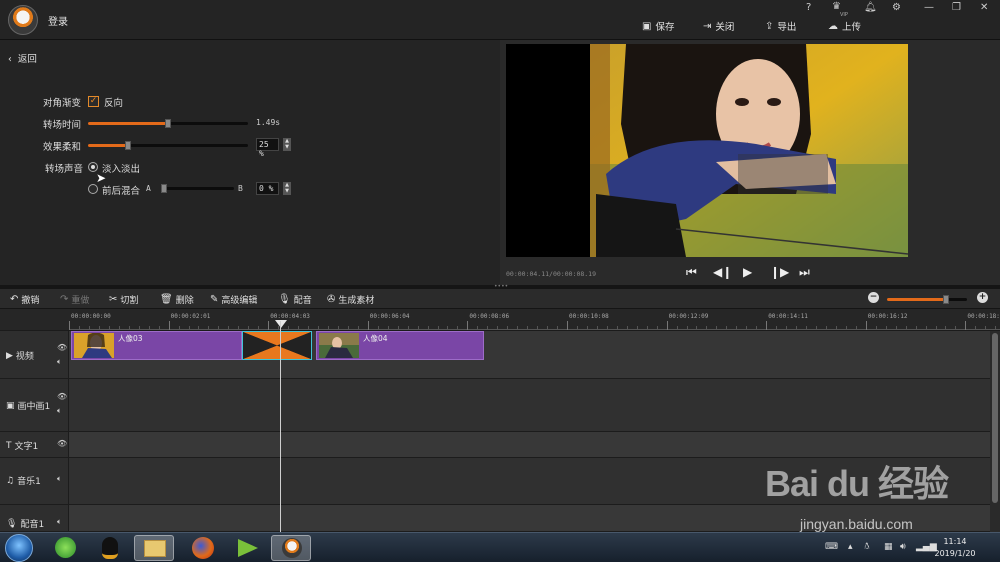  Describe the element at coordinates (177, 299) in the screenshot. I see `delete-button: 🗑︎ 删除` at that location.